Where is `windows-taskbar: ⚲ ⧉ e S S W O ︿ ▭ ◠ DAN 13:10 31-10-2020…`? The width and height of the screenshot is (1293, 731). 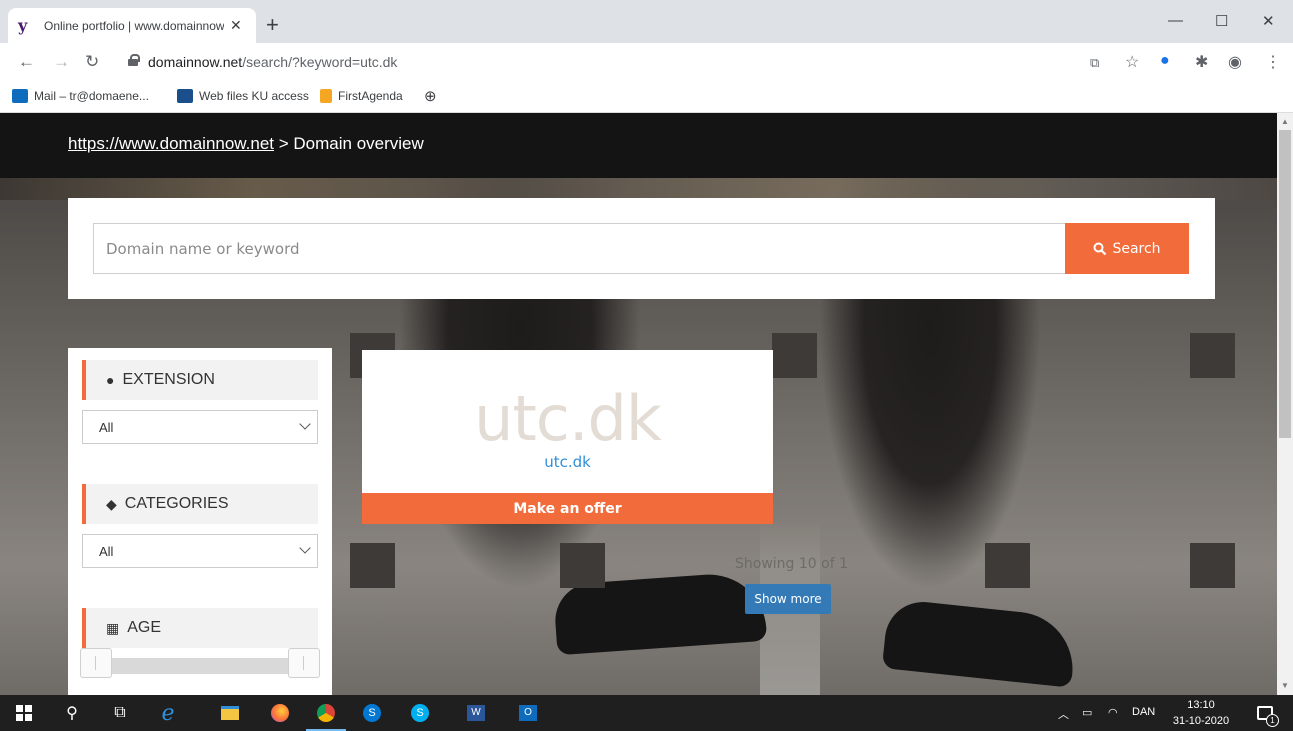 windows-taskbar: ⚲ ⧉ e S S W O ︿ ▭ ◠ DAN 13:10 31-10-2020… is located at coordinates (646, 713).